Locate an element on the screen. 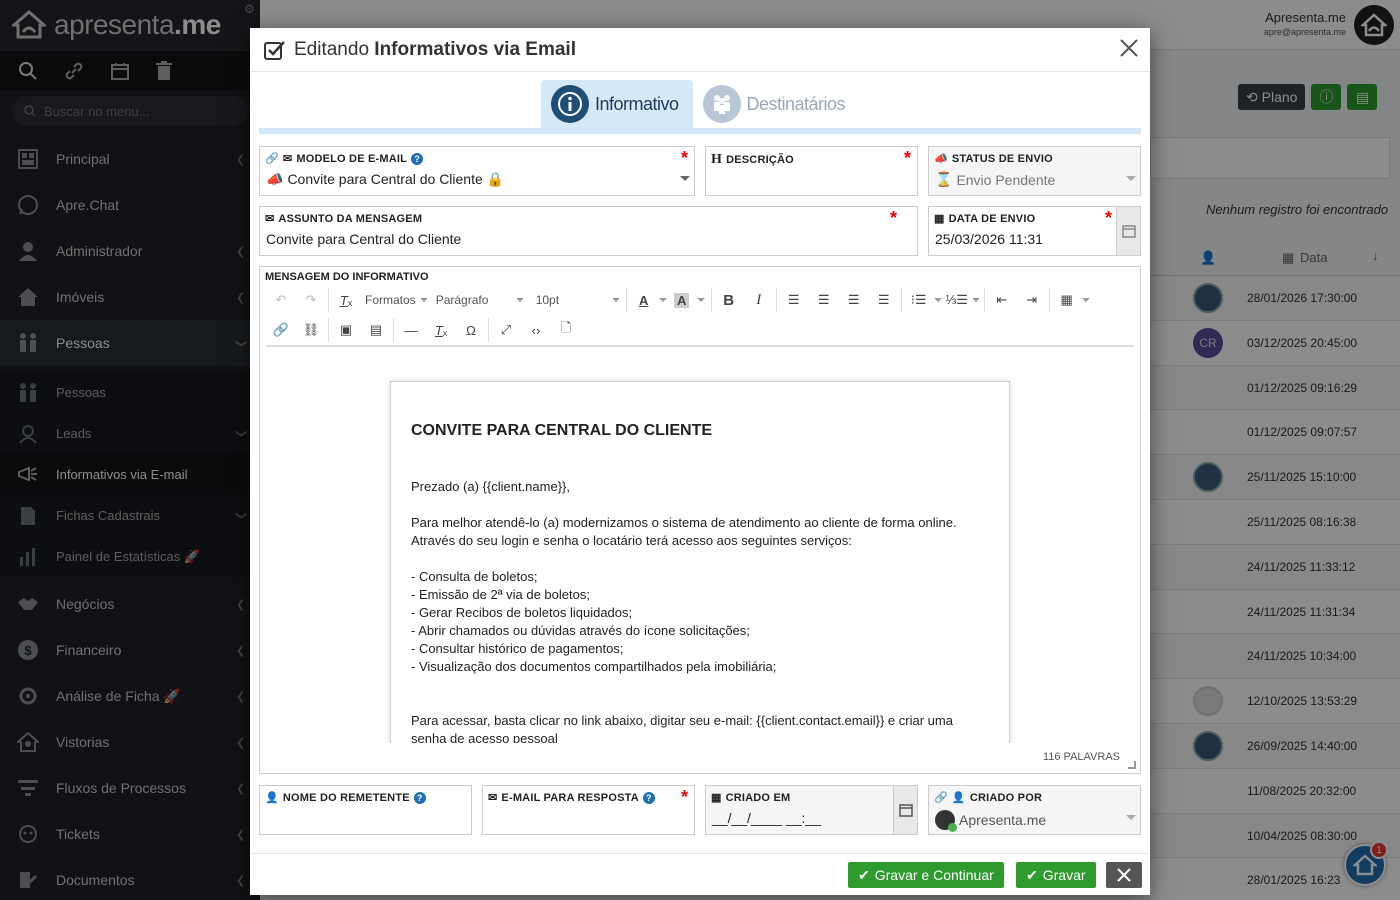 The image size is (1400, 900). fullscreen-icon: ⤢ is located at coordinates (506, 330).